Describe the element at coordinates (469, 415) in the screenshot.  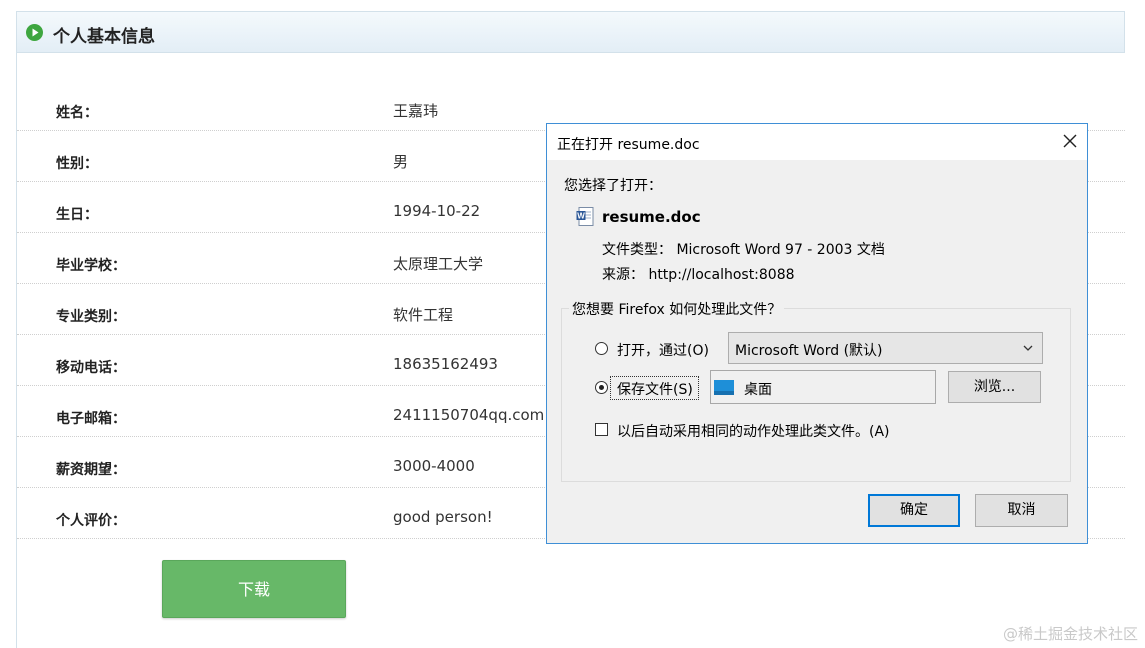
I see `row-value: 2411150704qq.com` at that location.